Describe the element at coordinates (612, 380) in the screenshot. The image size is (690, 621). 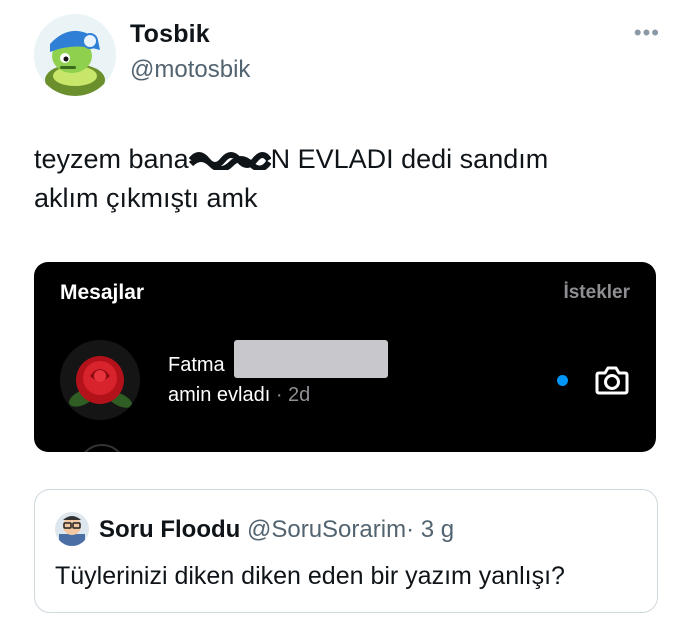
I see `camera-icon` at that location.